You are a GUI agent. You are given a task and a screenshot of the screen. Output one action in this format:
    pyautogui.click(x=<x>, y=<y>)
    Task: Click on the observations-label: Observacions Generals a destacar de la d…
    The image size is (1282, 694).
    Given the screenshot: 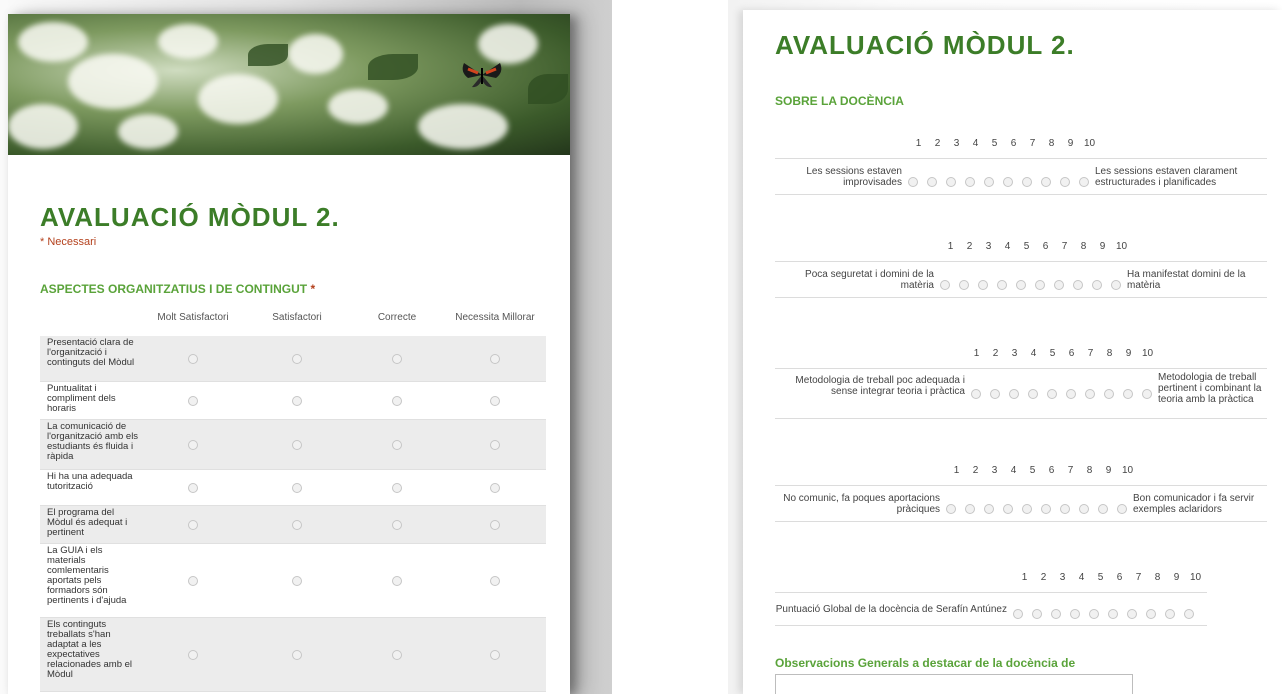 What is the action you would take?
    pyautogui.click(x=925, y=663)
    